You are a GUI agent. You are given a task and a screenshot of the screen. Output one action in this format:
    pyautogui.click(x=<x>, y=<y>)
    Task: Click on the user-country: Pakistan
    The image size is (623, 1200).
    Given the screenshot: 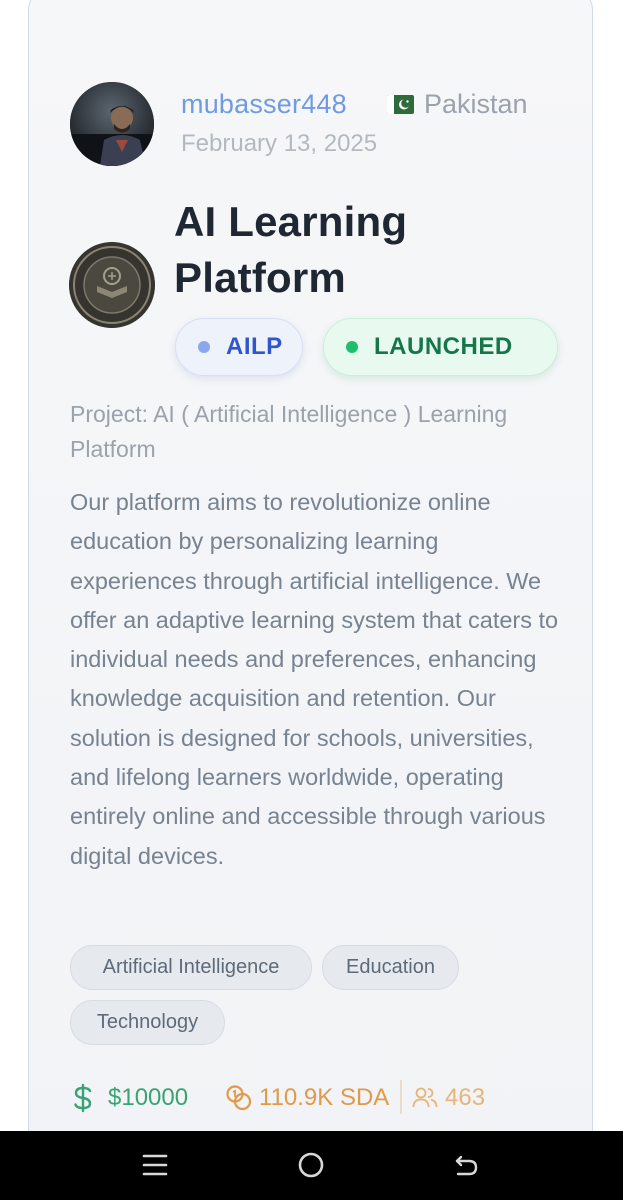 What is the action you would take?
    pyautogui.click(x=457, y=104)
    